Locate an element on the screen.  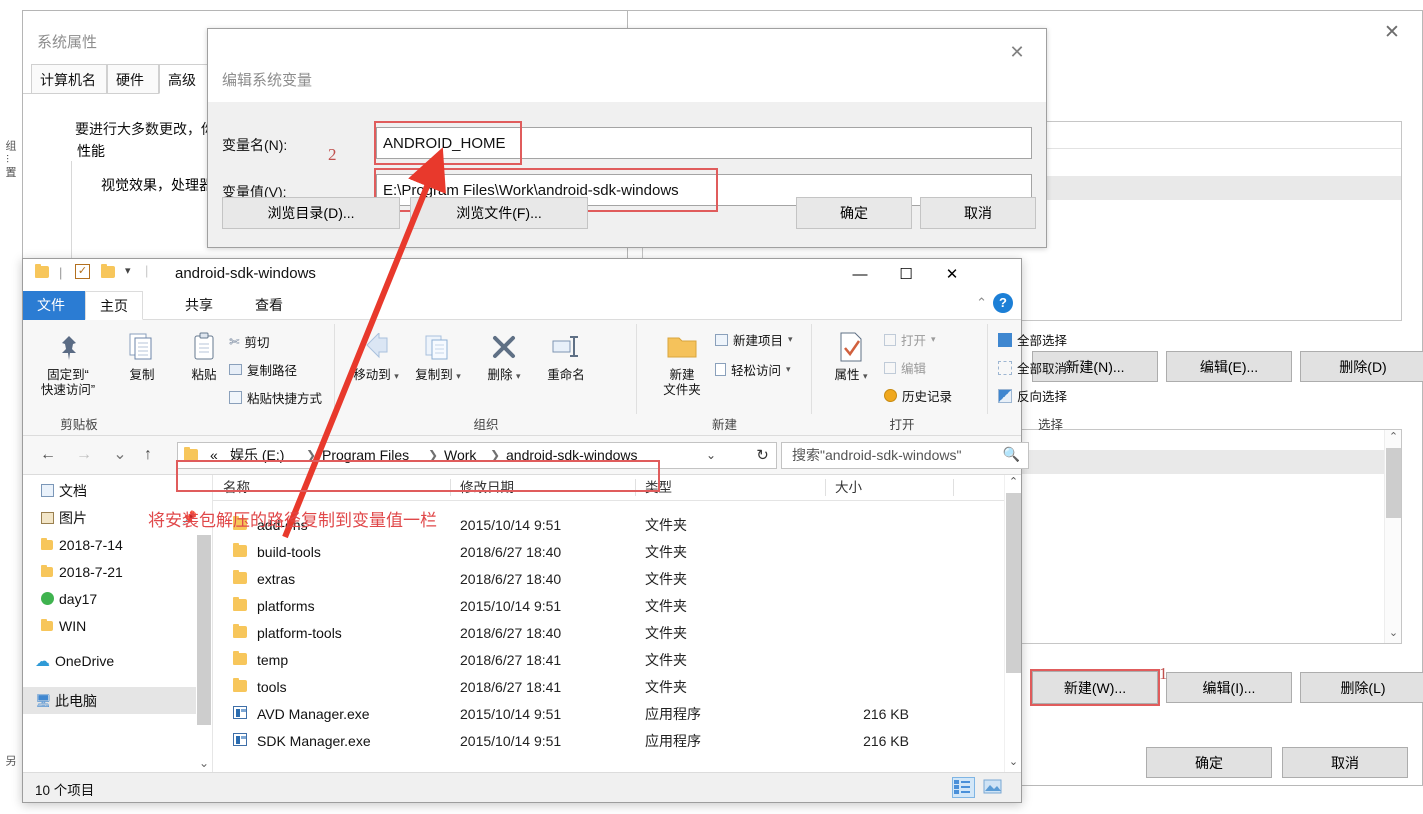
up-icon: ↑ is located at coordinates (148, 456).